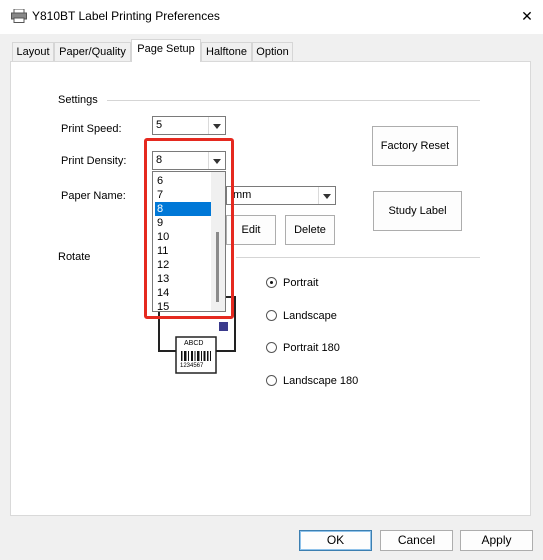  What do you see at coordinates (78, 100) in the screenshot?
I see `settings-group-title: Settings` at bounding box center [78, 100].